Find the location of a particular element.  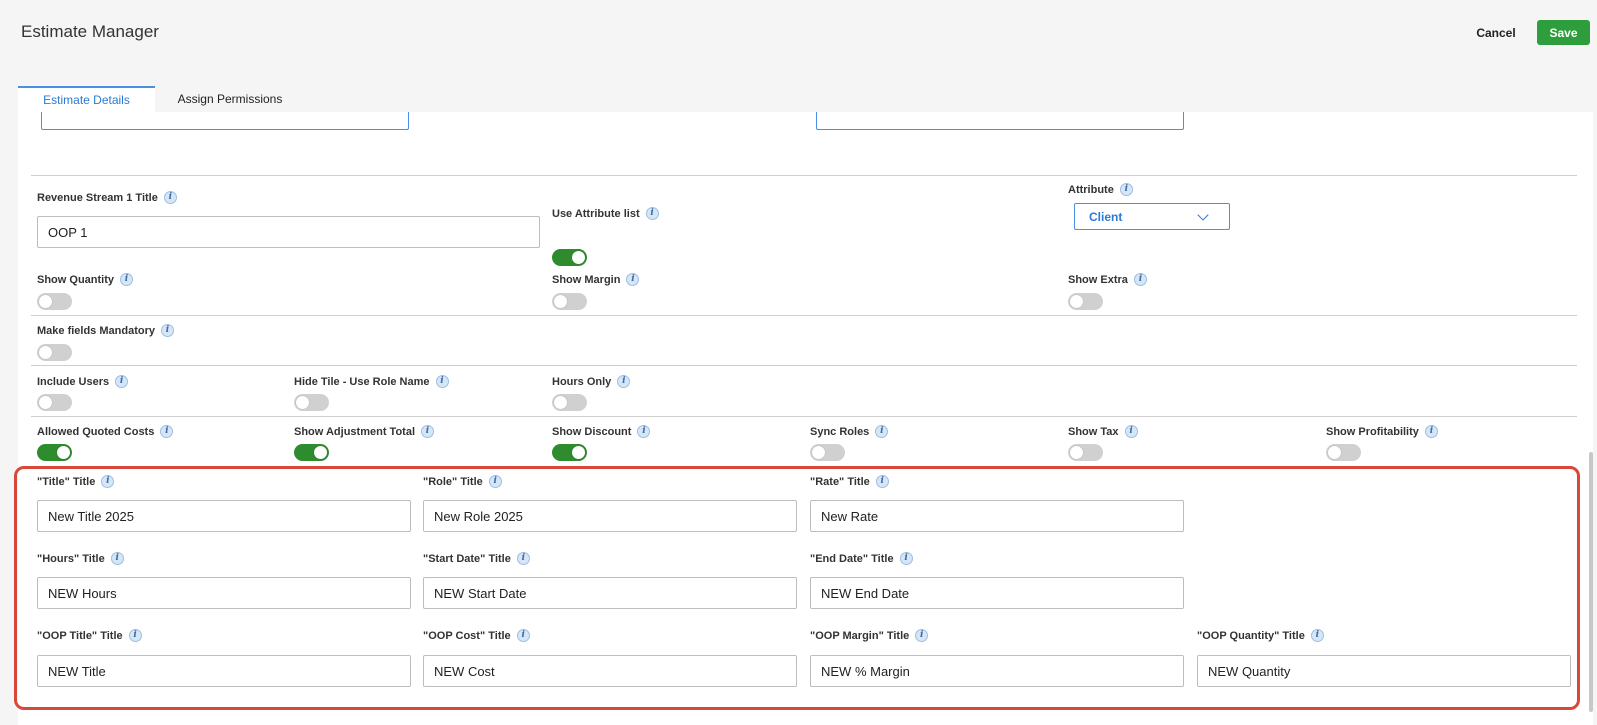

use-attribute-list-toggle is located at coordinates (569, 257).